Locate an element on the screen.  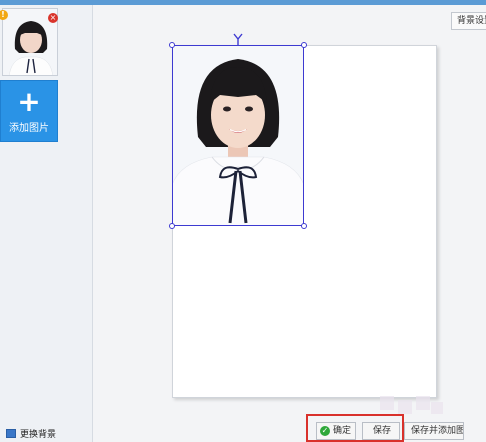
crop-handle-top-left is located at coordinates (172, 45).